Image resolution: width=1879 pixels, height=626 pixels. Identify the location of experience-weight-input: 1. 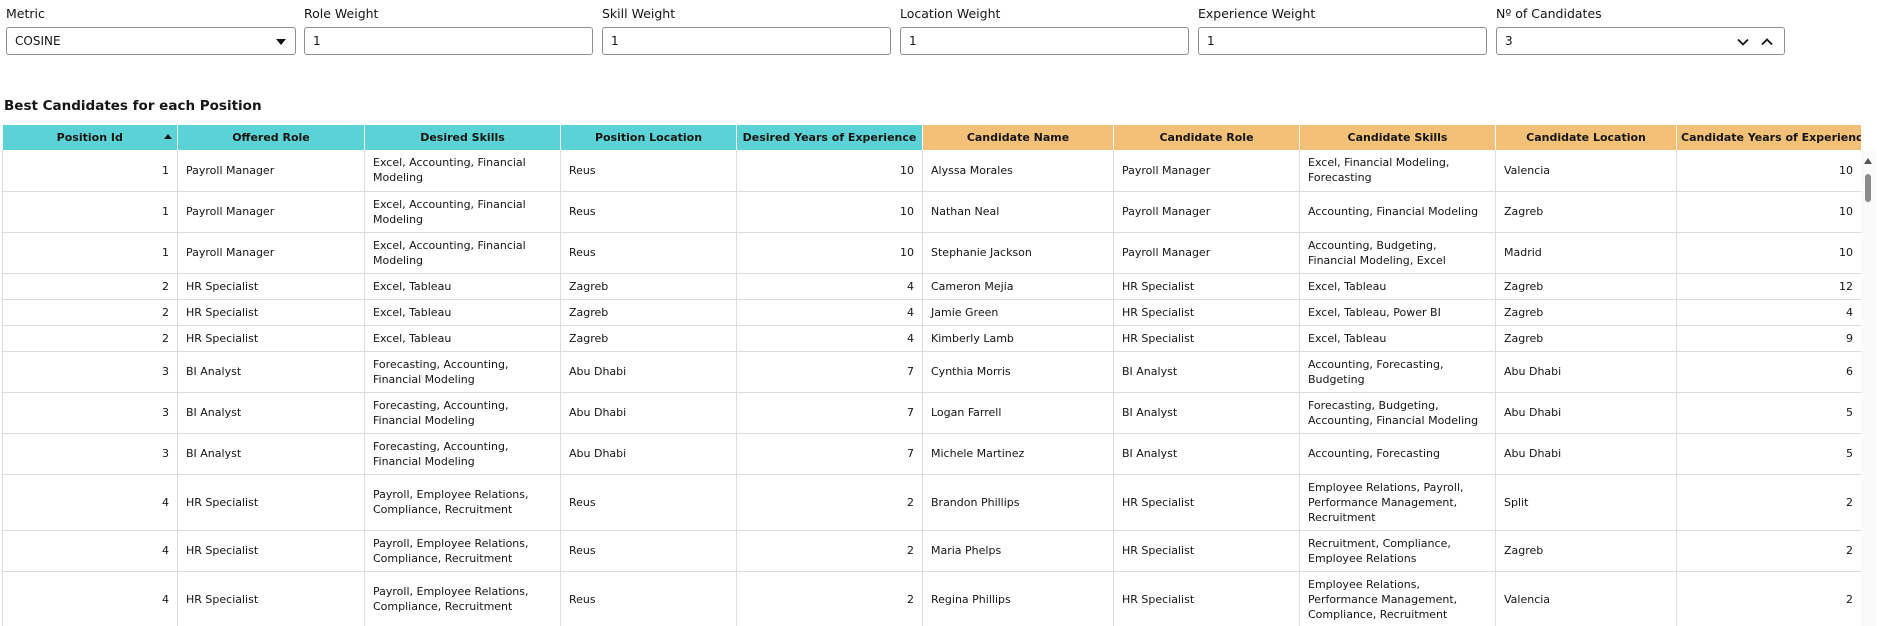
(1342, 41).